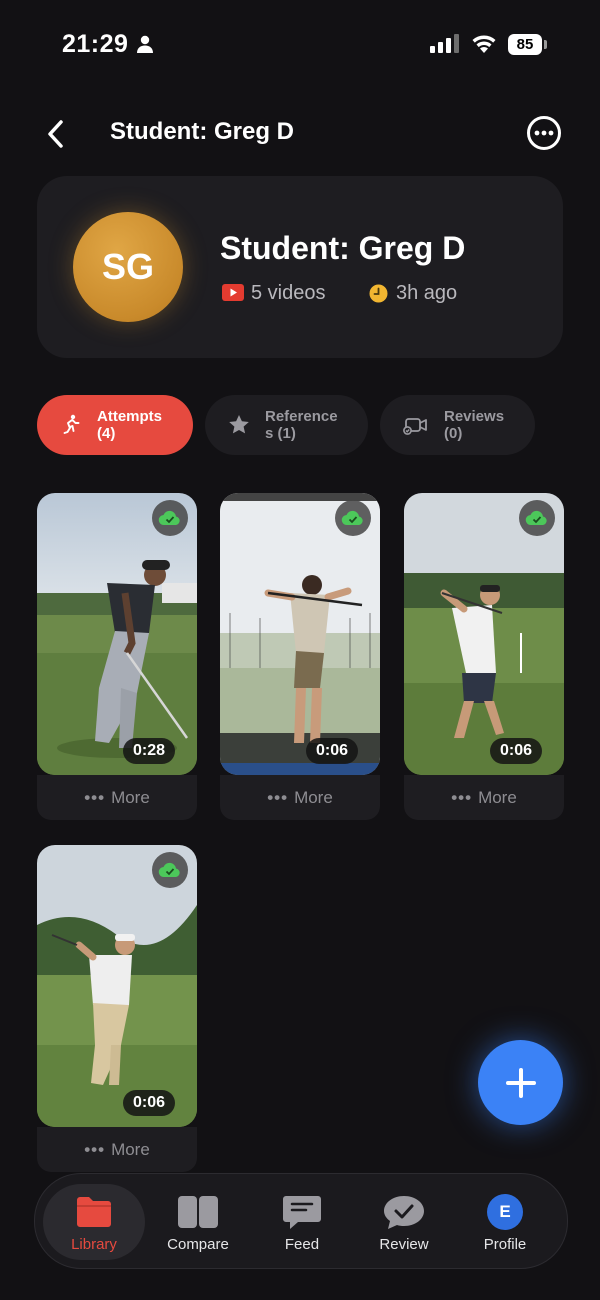  I want to click on profile-avatar: E, so click(505, 1212).